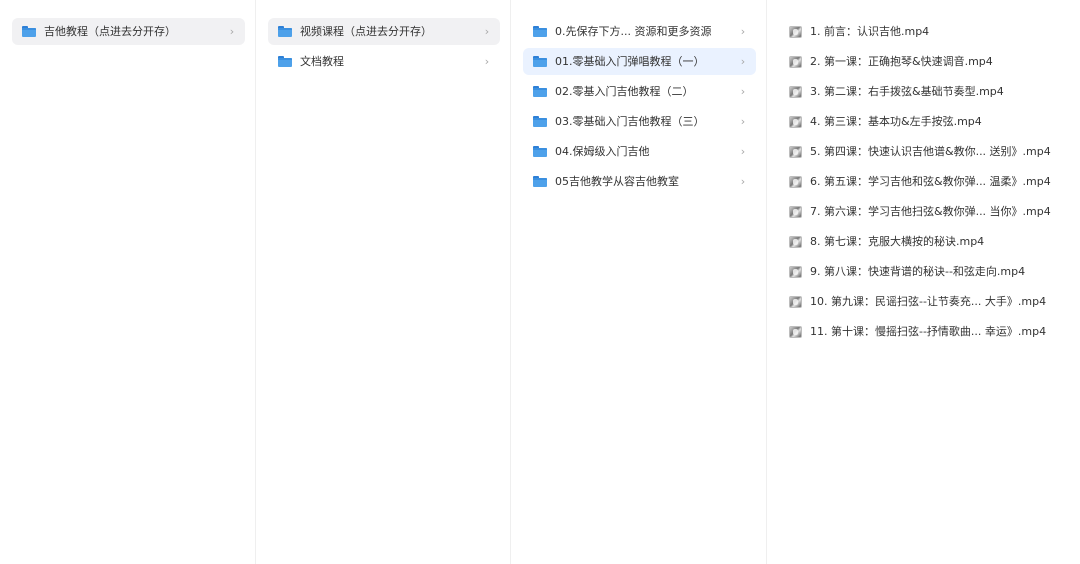 Image resolution: width=1080 pixels, height=564 pixels. I want to click on folder-item-02: 02.零基入门吉他教程（二） ›, so click(639, 91).